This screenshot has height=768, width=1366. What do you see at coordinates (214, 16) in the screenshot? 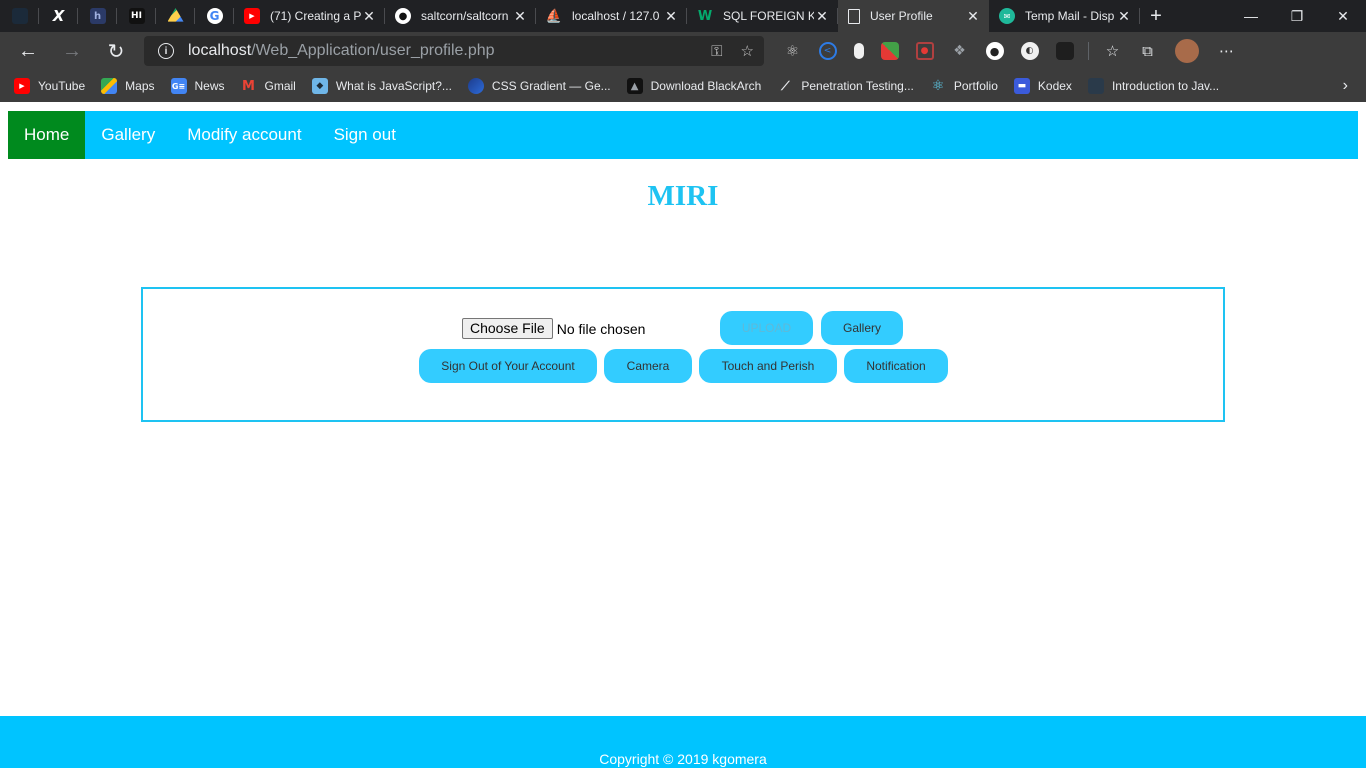
I see `pinned-tab-6: G` at bounding box center [214, 16].